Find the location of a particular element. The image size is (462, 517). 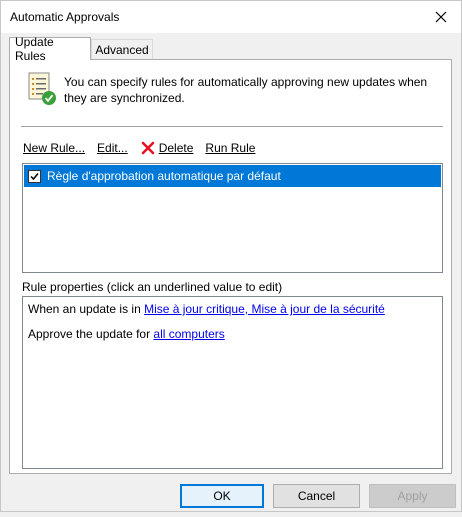

run-rule-label: Run Rule is located at coordinates (230, 148).